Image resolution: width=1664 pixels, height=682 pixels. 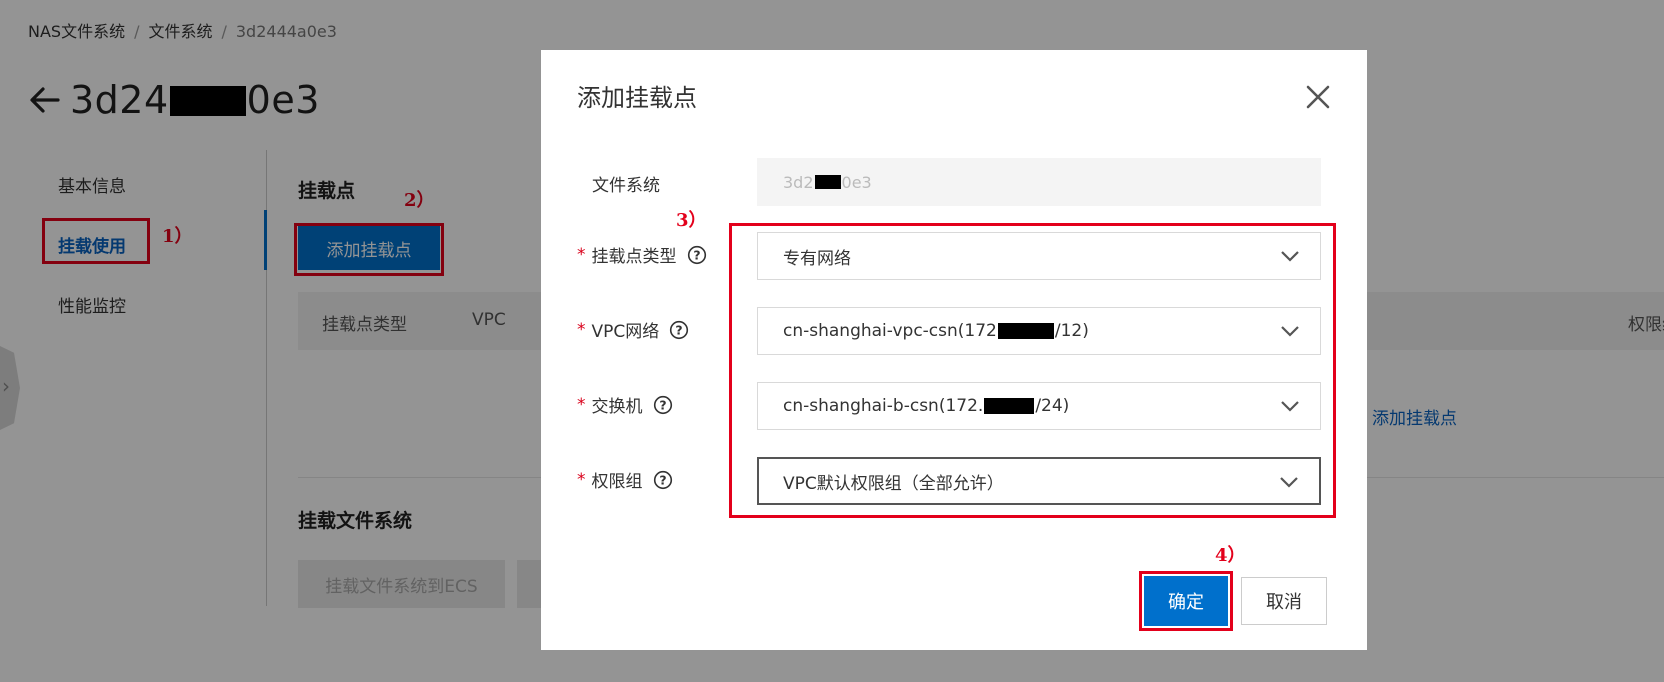 What do you see at coordinates (890, 331) in the screenshot?
I see `vpc-value-prefix: cn-shanghai-vpc-csn(172` at bounding box center [890, 331].